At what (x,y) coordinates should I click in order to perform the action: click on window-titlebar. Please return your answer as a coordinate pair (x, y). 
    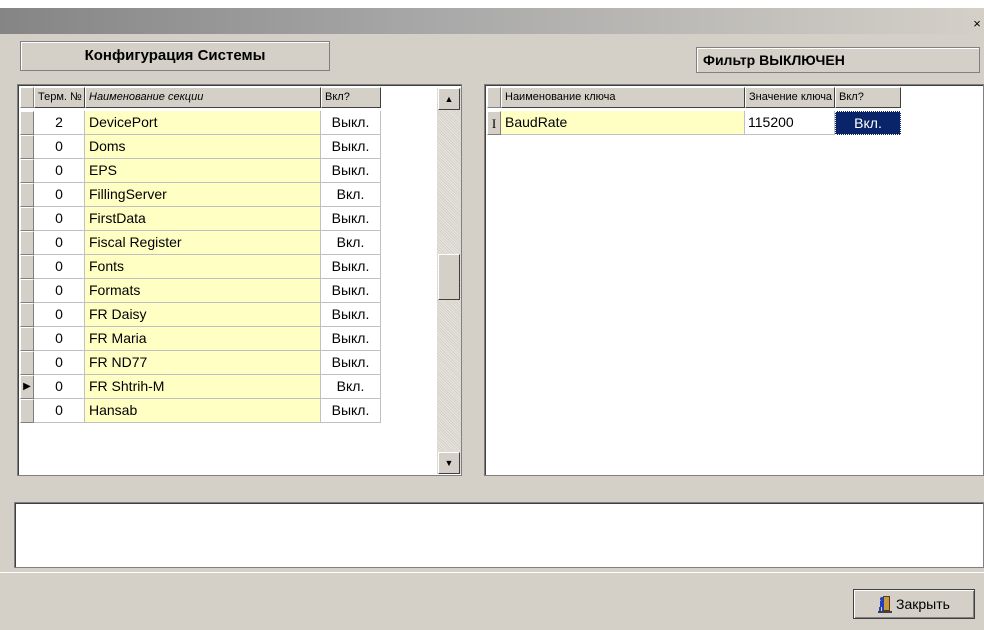
    Looking at the image, I should click on (492, 17).